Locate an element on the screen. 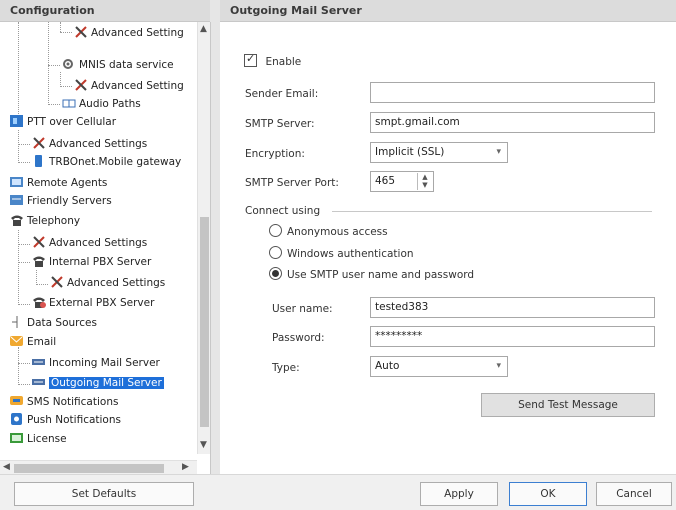  sms-icon is located at coordinates (17, 401).